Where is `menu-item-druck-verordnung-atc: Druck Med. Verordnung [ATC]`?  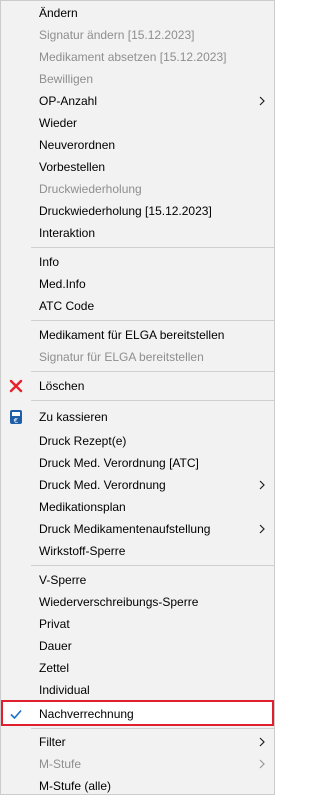
menu-item-druck-verordnung-atc: Druck Med. Verordnung [ATC] is located at coordinates (137, 463).